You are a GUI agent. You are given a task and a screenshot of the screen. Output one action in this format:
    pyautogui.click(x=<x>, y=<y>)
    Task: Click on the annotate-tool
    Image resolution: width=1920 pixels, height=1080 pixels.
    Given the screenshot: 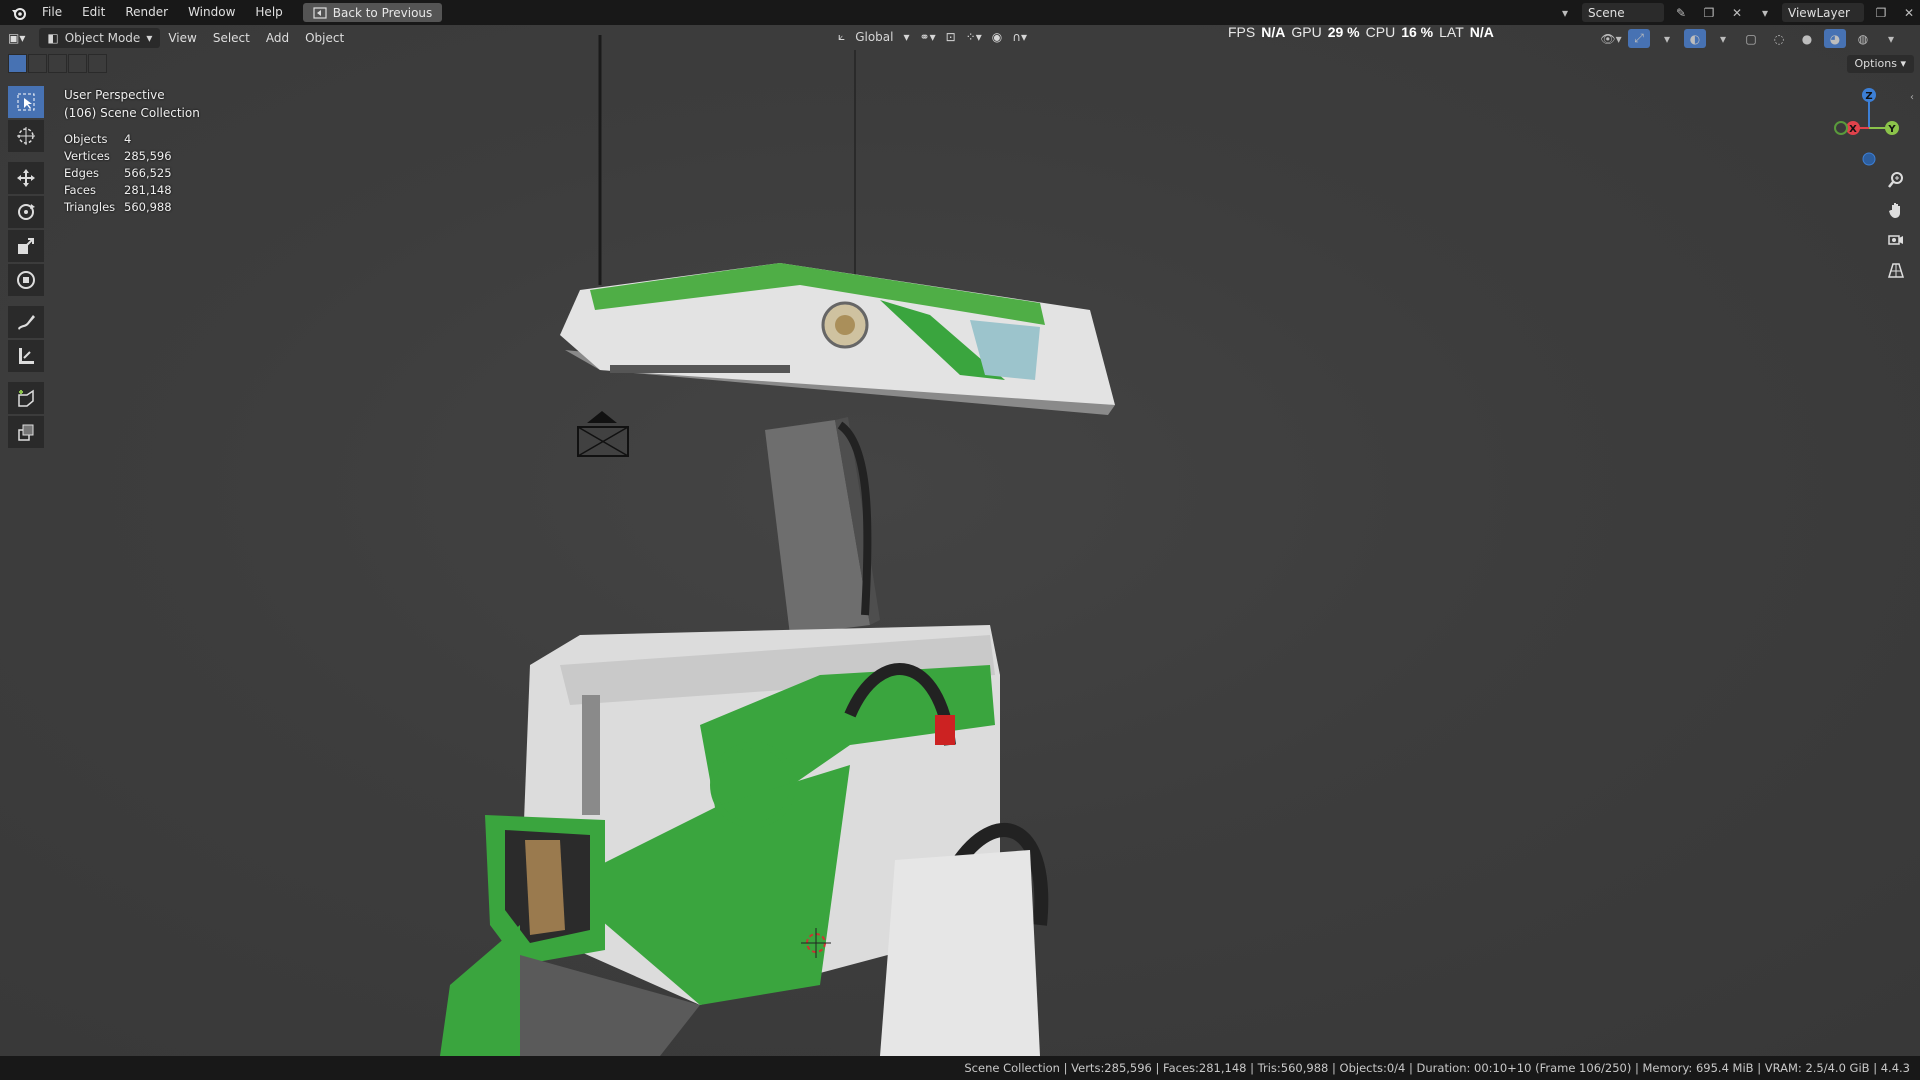 What is the action you would take?
    pyautogui.click(x=26, y=322)
    